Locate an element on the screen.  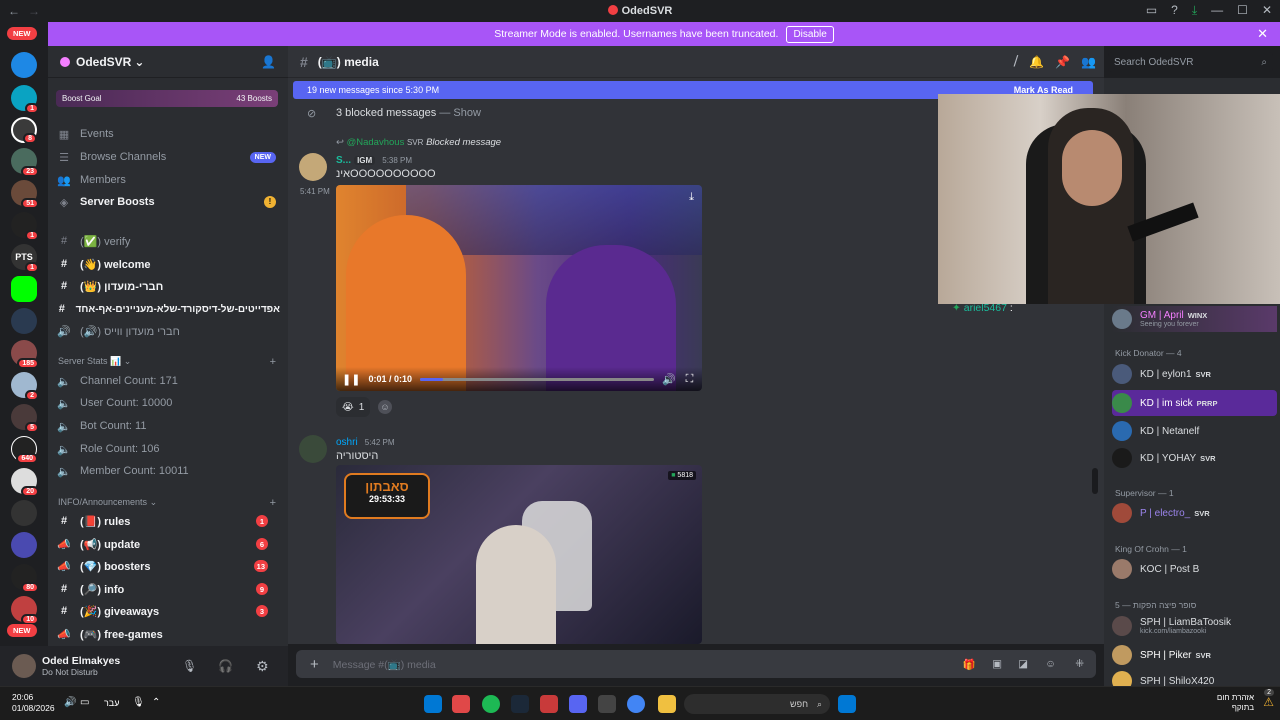
member-row: KOC | Post B is located at coordinates (1194, 569).